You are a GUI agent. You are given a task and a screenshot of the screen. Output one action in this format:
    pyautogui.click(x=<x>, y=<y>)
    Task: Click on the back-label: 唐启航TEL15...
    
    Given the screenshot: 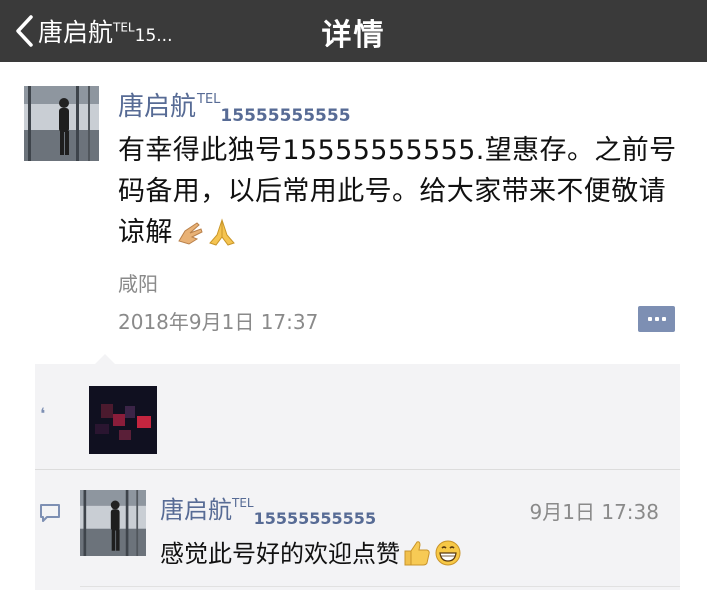 What is the action you would take?
    pyautogui.click(x=105, y=32)
    